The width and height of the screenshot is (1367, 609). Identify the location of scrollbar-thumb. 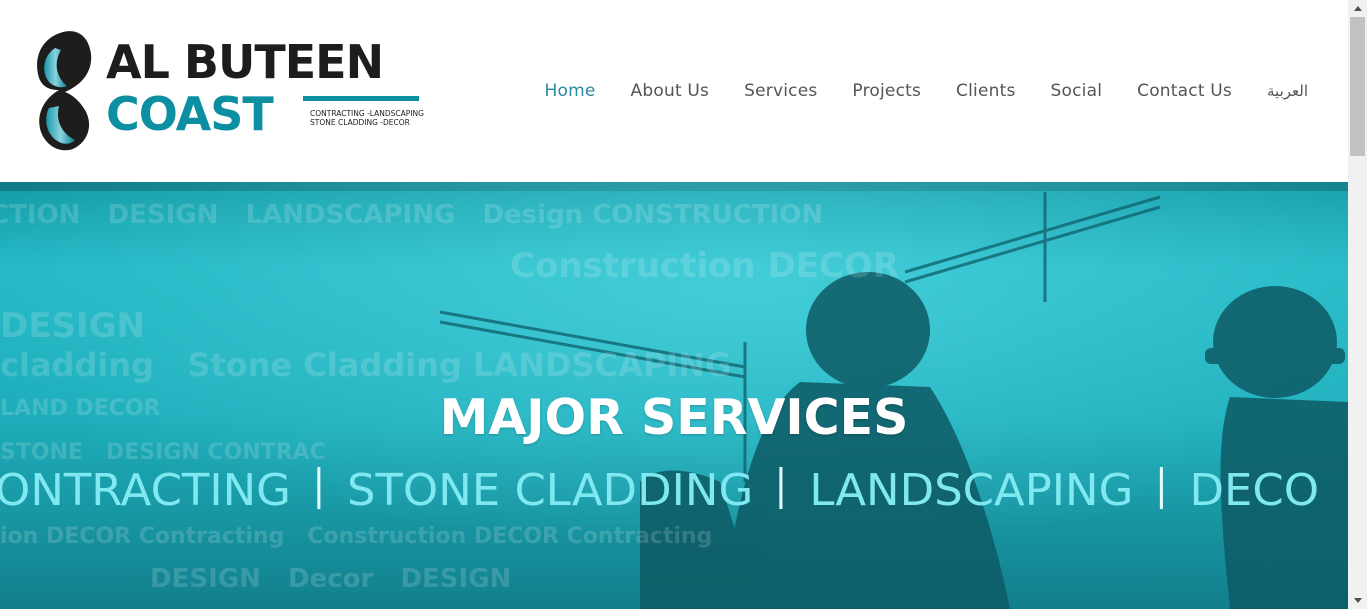
(1357, 86).